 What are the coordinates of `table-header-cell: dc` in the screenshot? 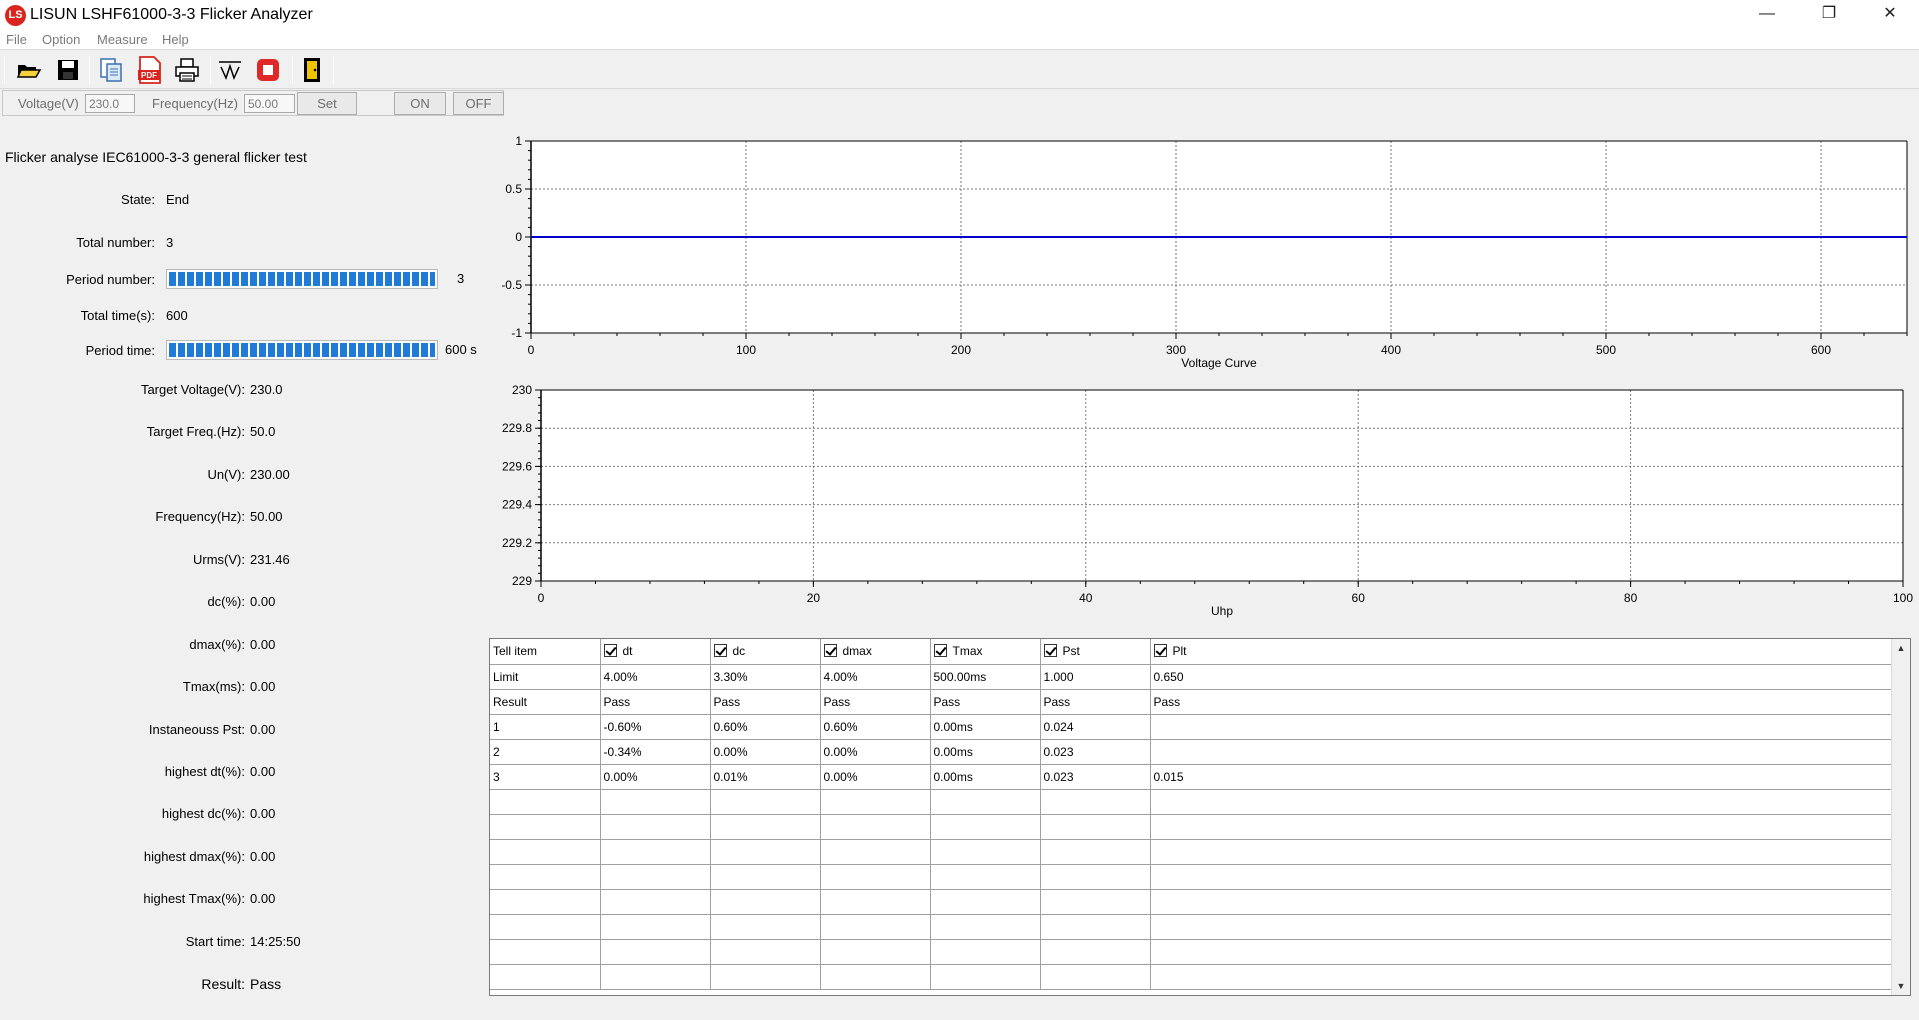 It's located at (765, 652).